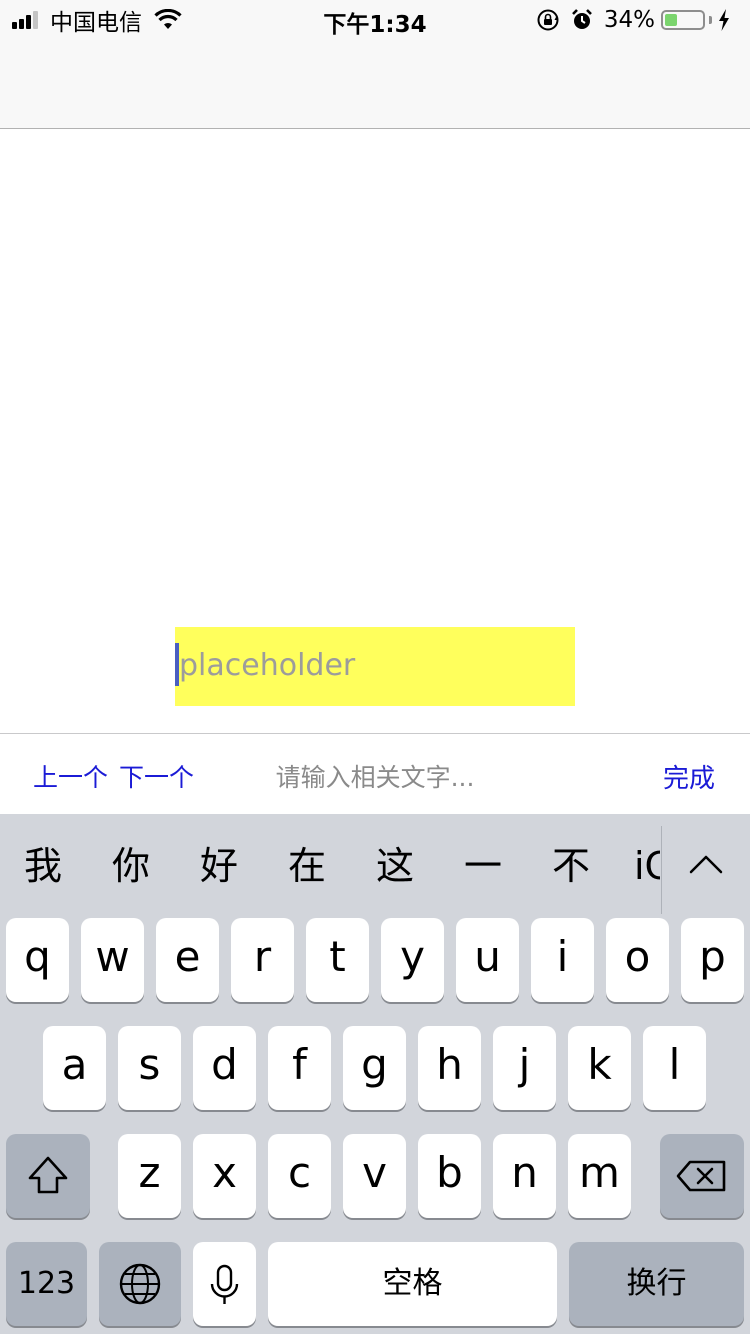 The image size is (750, 1334). I want to click on globe-icon, so click(140, 1284).